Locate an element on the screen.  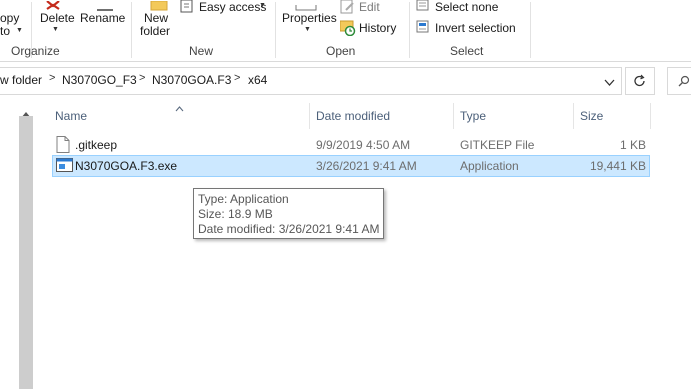
edit-button: Edit is located at coordinates (369, 7).